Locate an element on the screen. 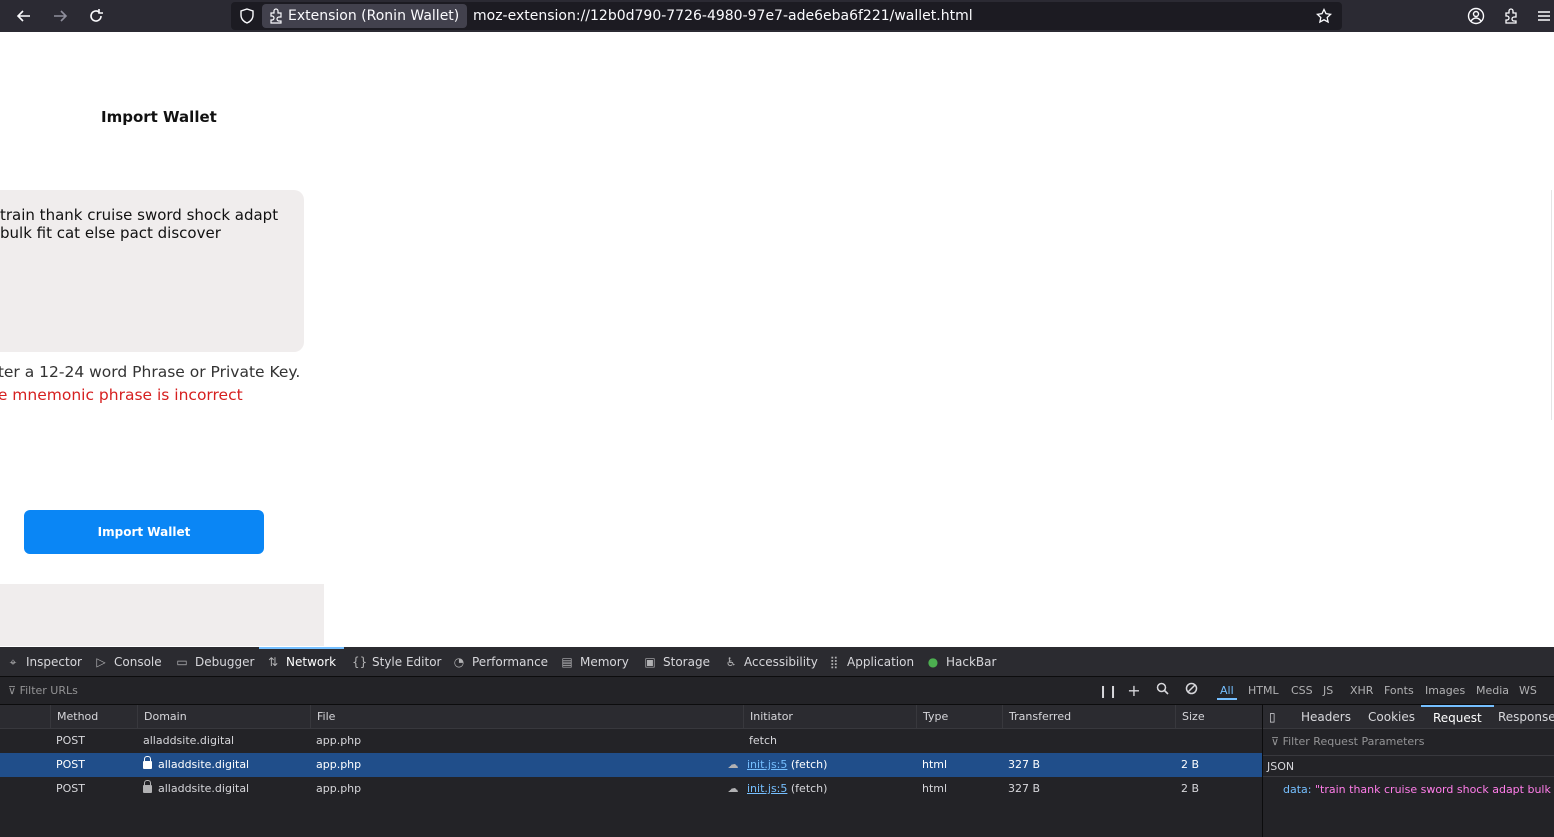 Image resolution: width=1554 pixels, height=837 pixels. search-icon is located at coordinates (1162, 691).